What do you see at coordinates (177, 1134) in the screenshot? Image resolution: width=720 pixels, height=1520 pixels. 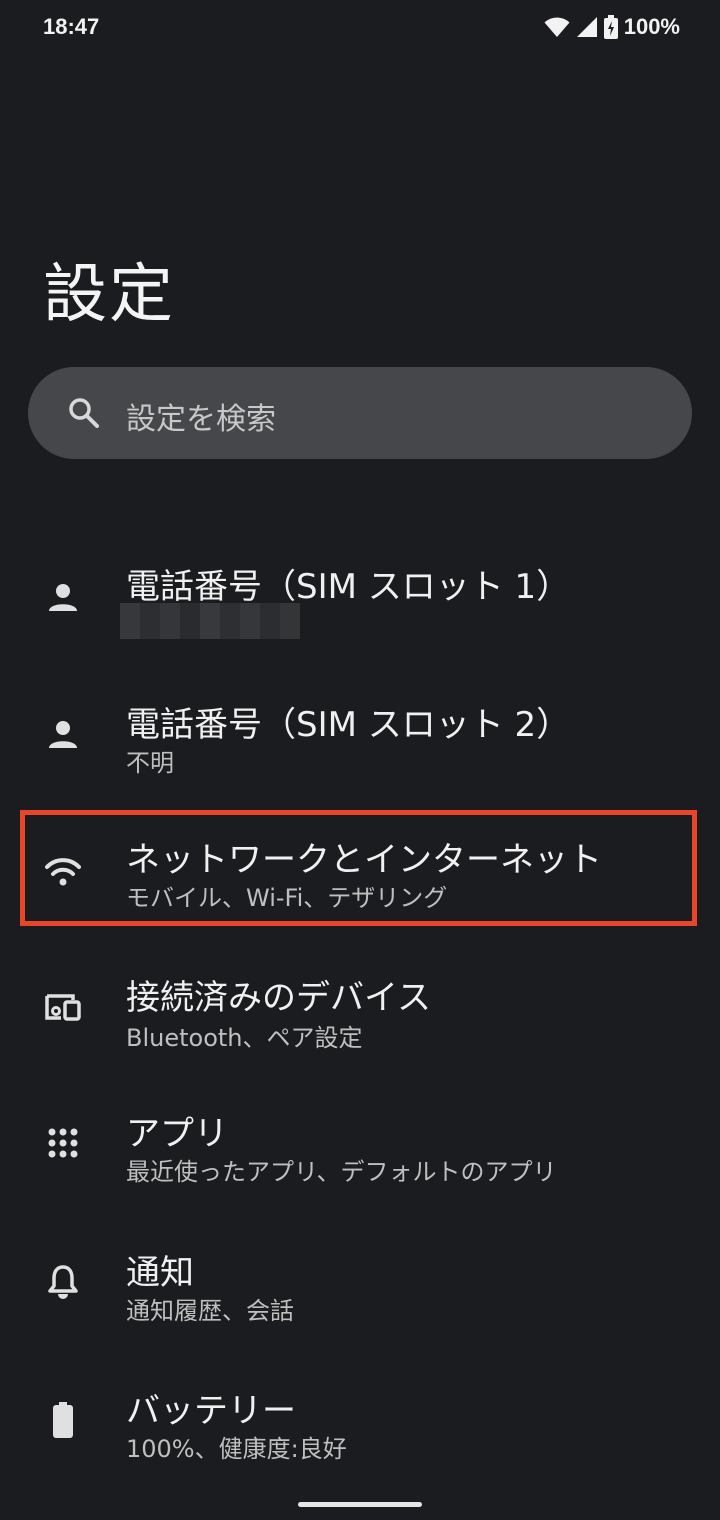 I see `setting-item-title: アプリ` at bounding box center [177, 1134].